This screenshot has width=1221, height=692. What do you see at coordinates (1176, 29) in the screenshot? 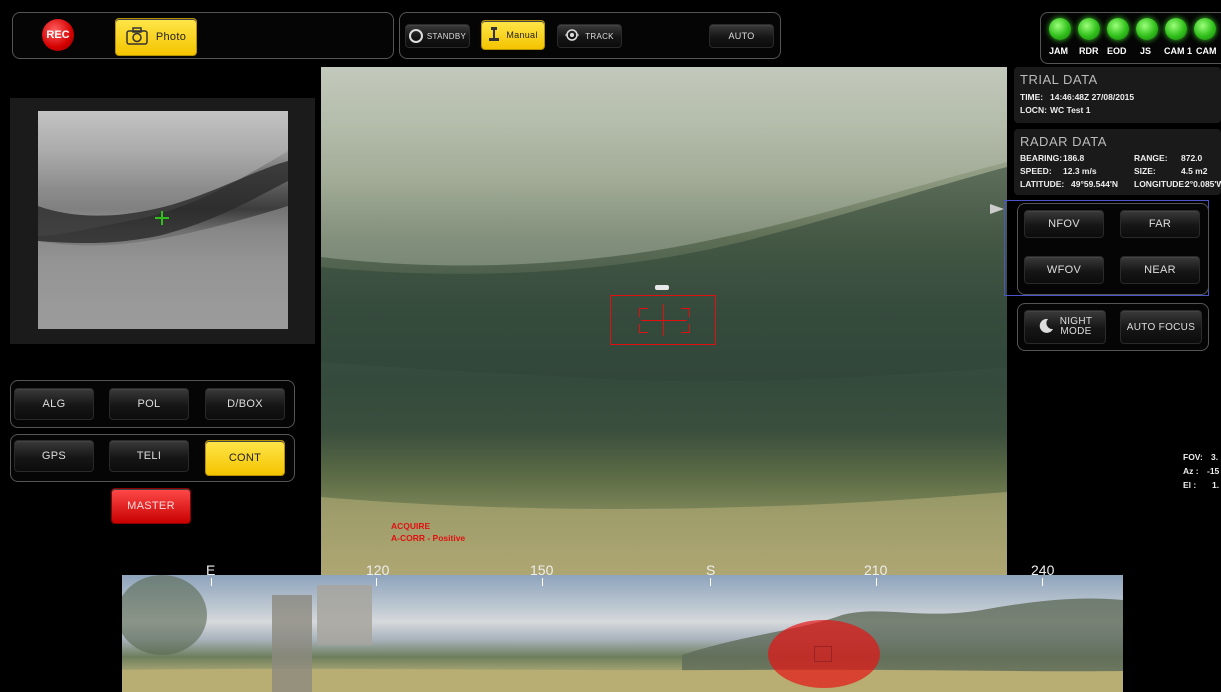
I see `status-led-cam1` at bounding box center [1176, 29].